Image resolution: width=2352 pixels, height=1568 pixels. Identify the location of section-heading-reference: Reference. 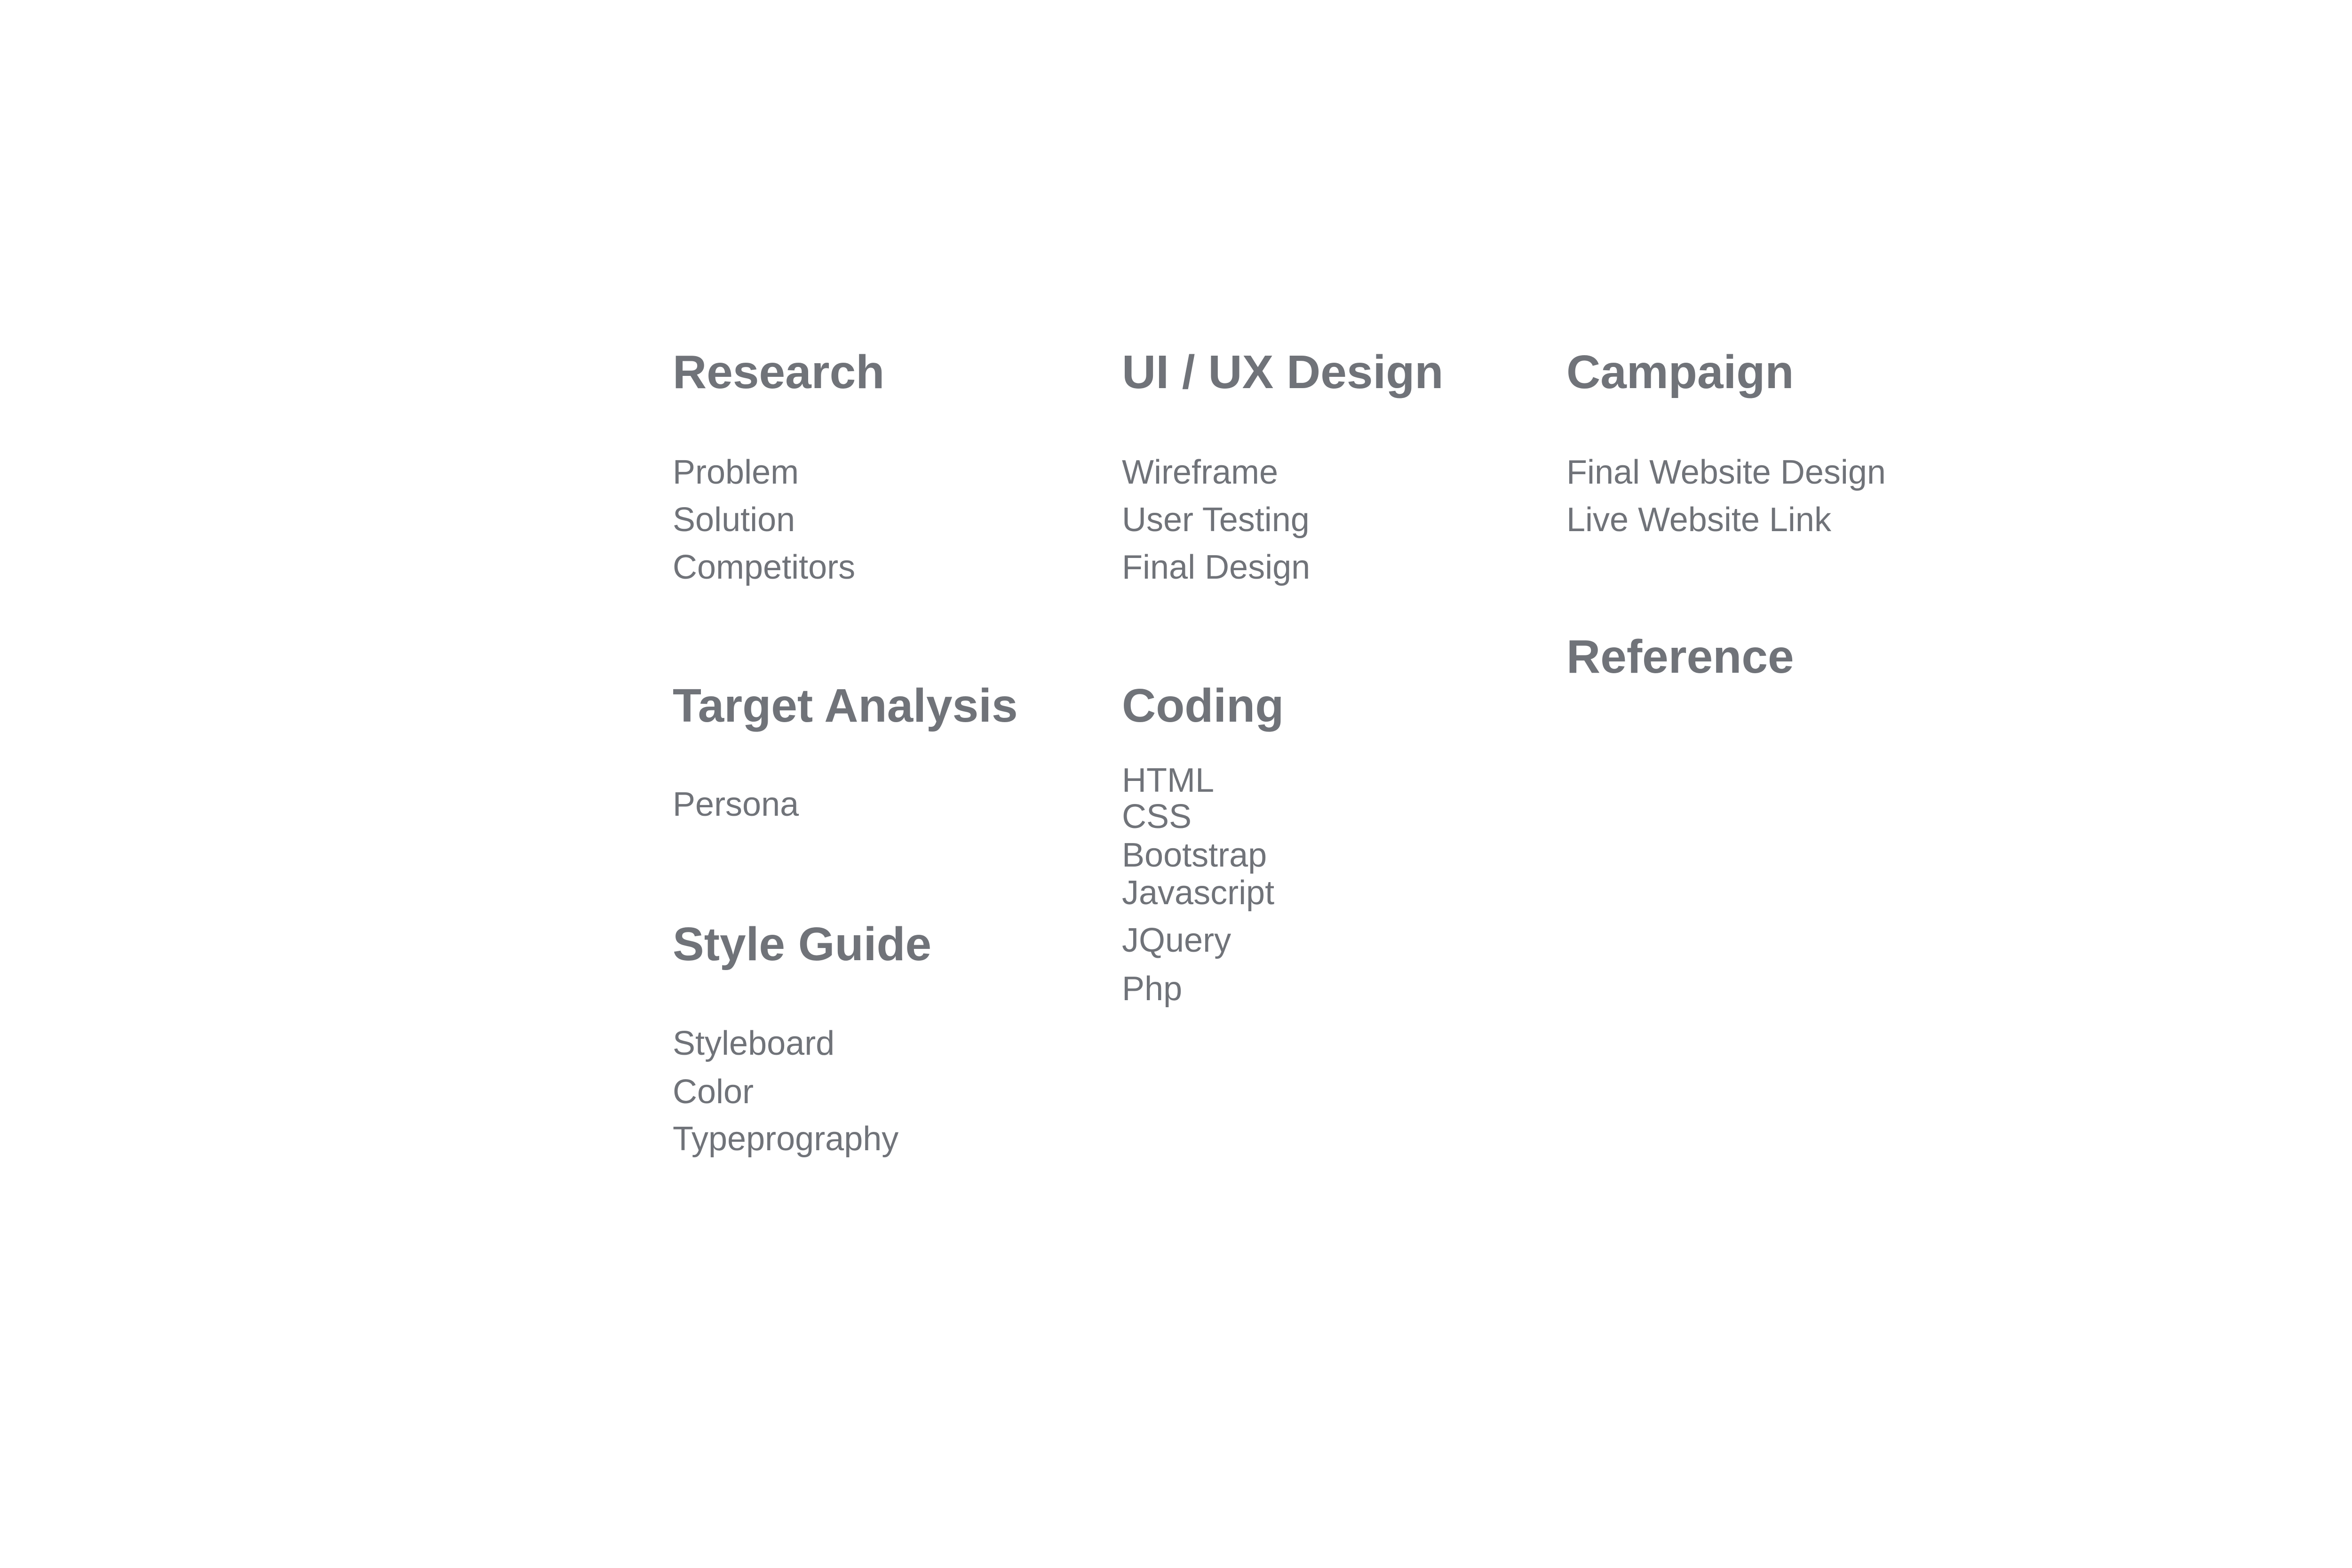
(1680, 656).